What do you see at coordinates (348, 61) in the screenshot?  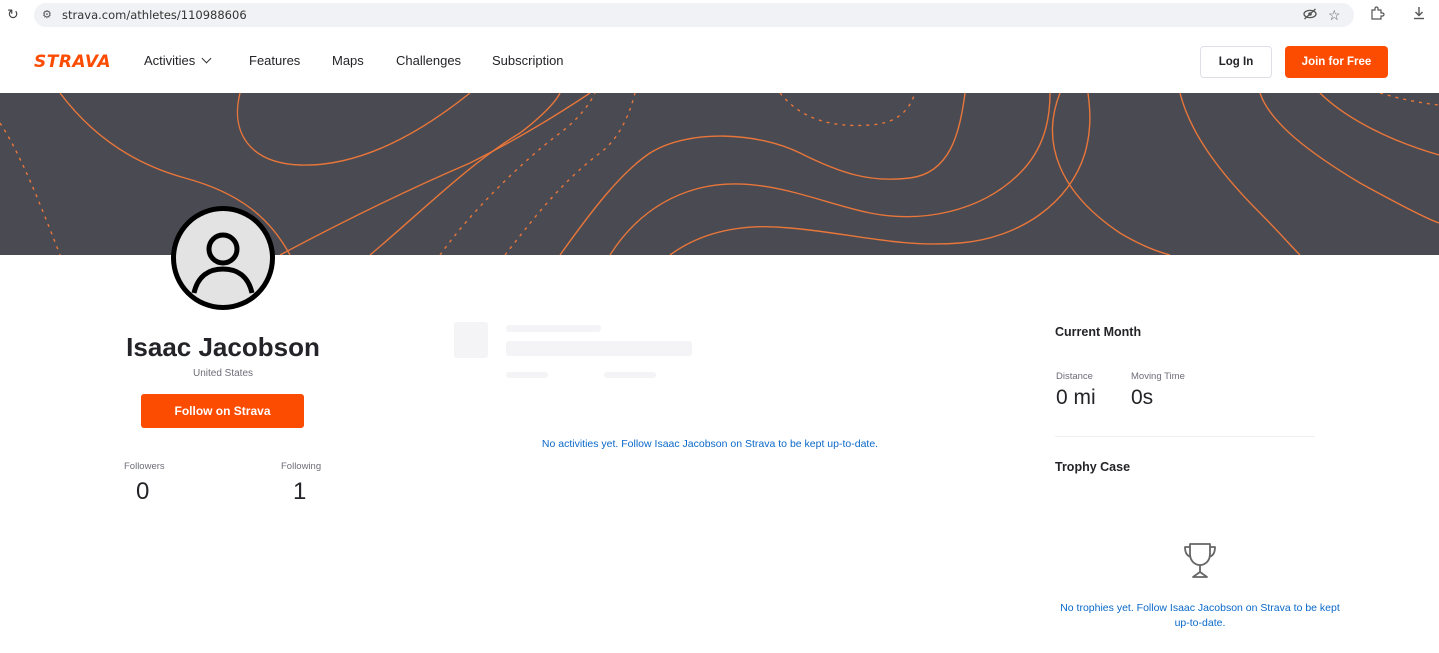 I see `nav-maps: Maps` at bounding box center [348, 61].